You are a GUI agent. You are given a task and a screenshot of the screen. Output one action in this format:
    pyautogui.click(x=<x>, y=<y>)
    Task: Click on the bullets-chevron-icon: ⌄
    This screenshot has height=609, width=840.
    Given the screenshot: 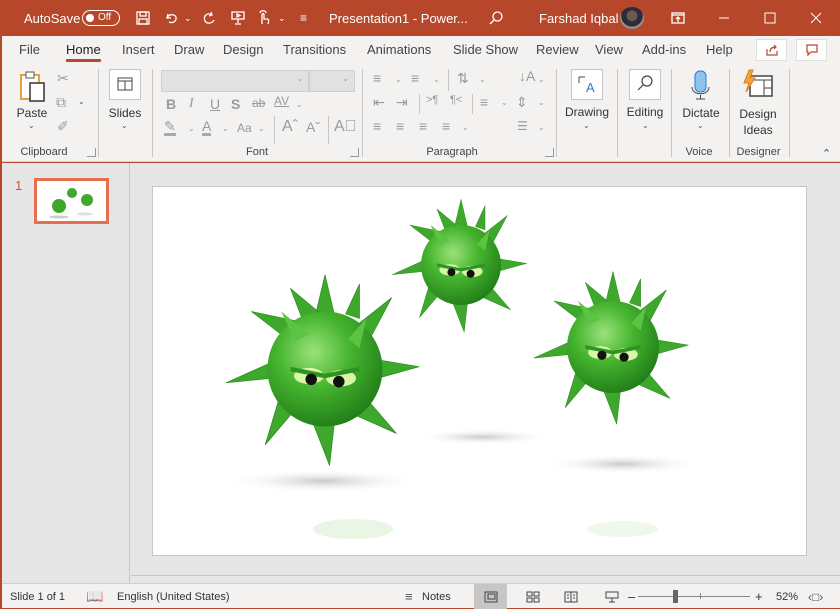 What is the action you would take?
    pyautogui.click(x=398, y=79)
    